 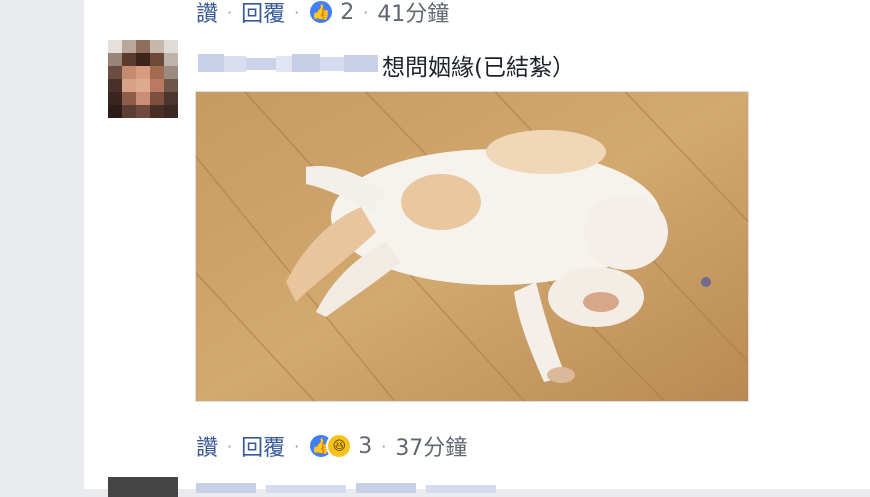 What do you see at coordinates (413, 14) in the screenshot?
I see `timestamp: 41分鐘` at bounding box center [413, 14].